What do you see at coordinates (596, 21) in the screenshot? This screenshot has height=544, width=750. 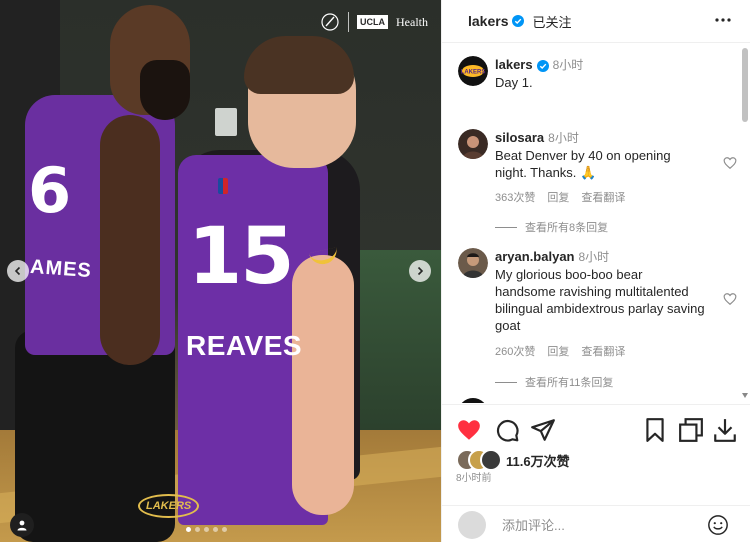 I see `post-header: lakers 已关注` at bounding box center [596, 21].